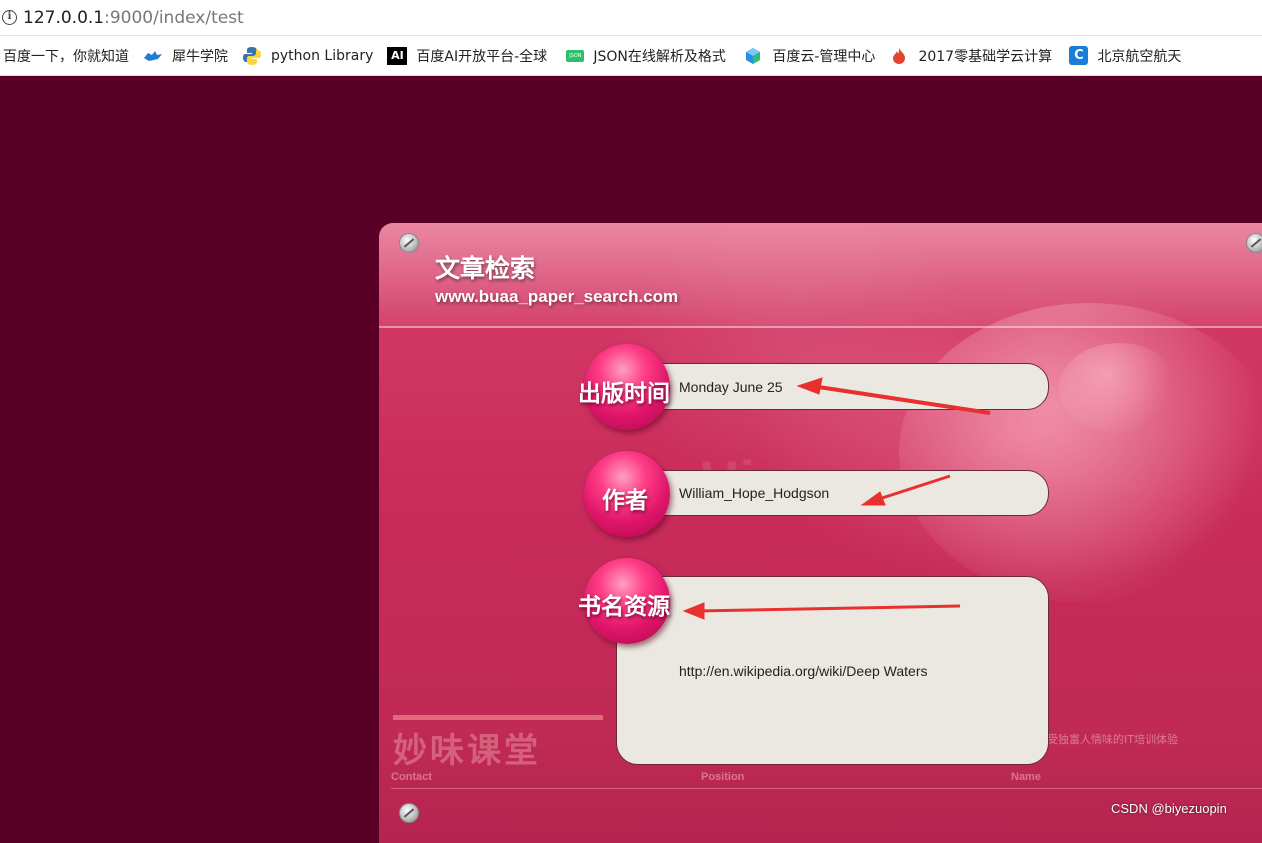 The height and width of the screenshot is (843, 1262). What do you see at coordinates (754, 493) in the screenshot?
I see `author-value: William_Hope_Hodgson` at bounding box center [754, 493].